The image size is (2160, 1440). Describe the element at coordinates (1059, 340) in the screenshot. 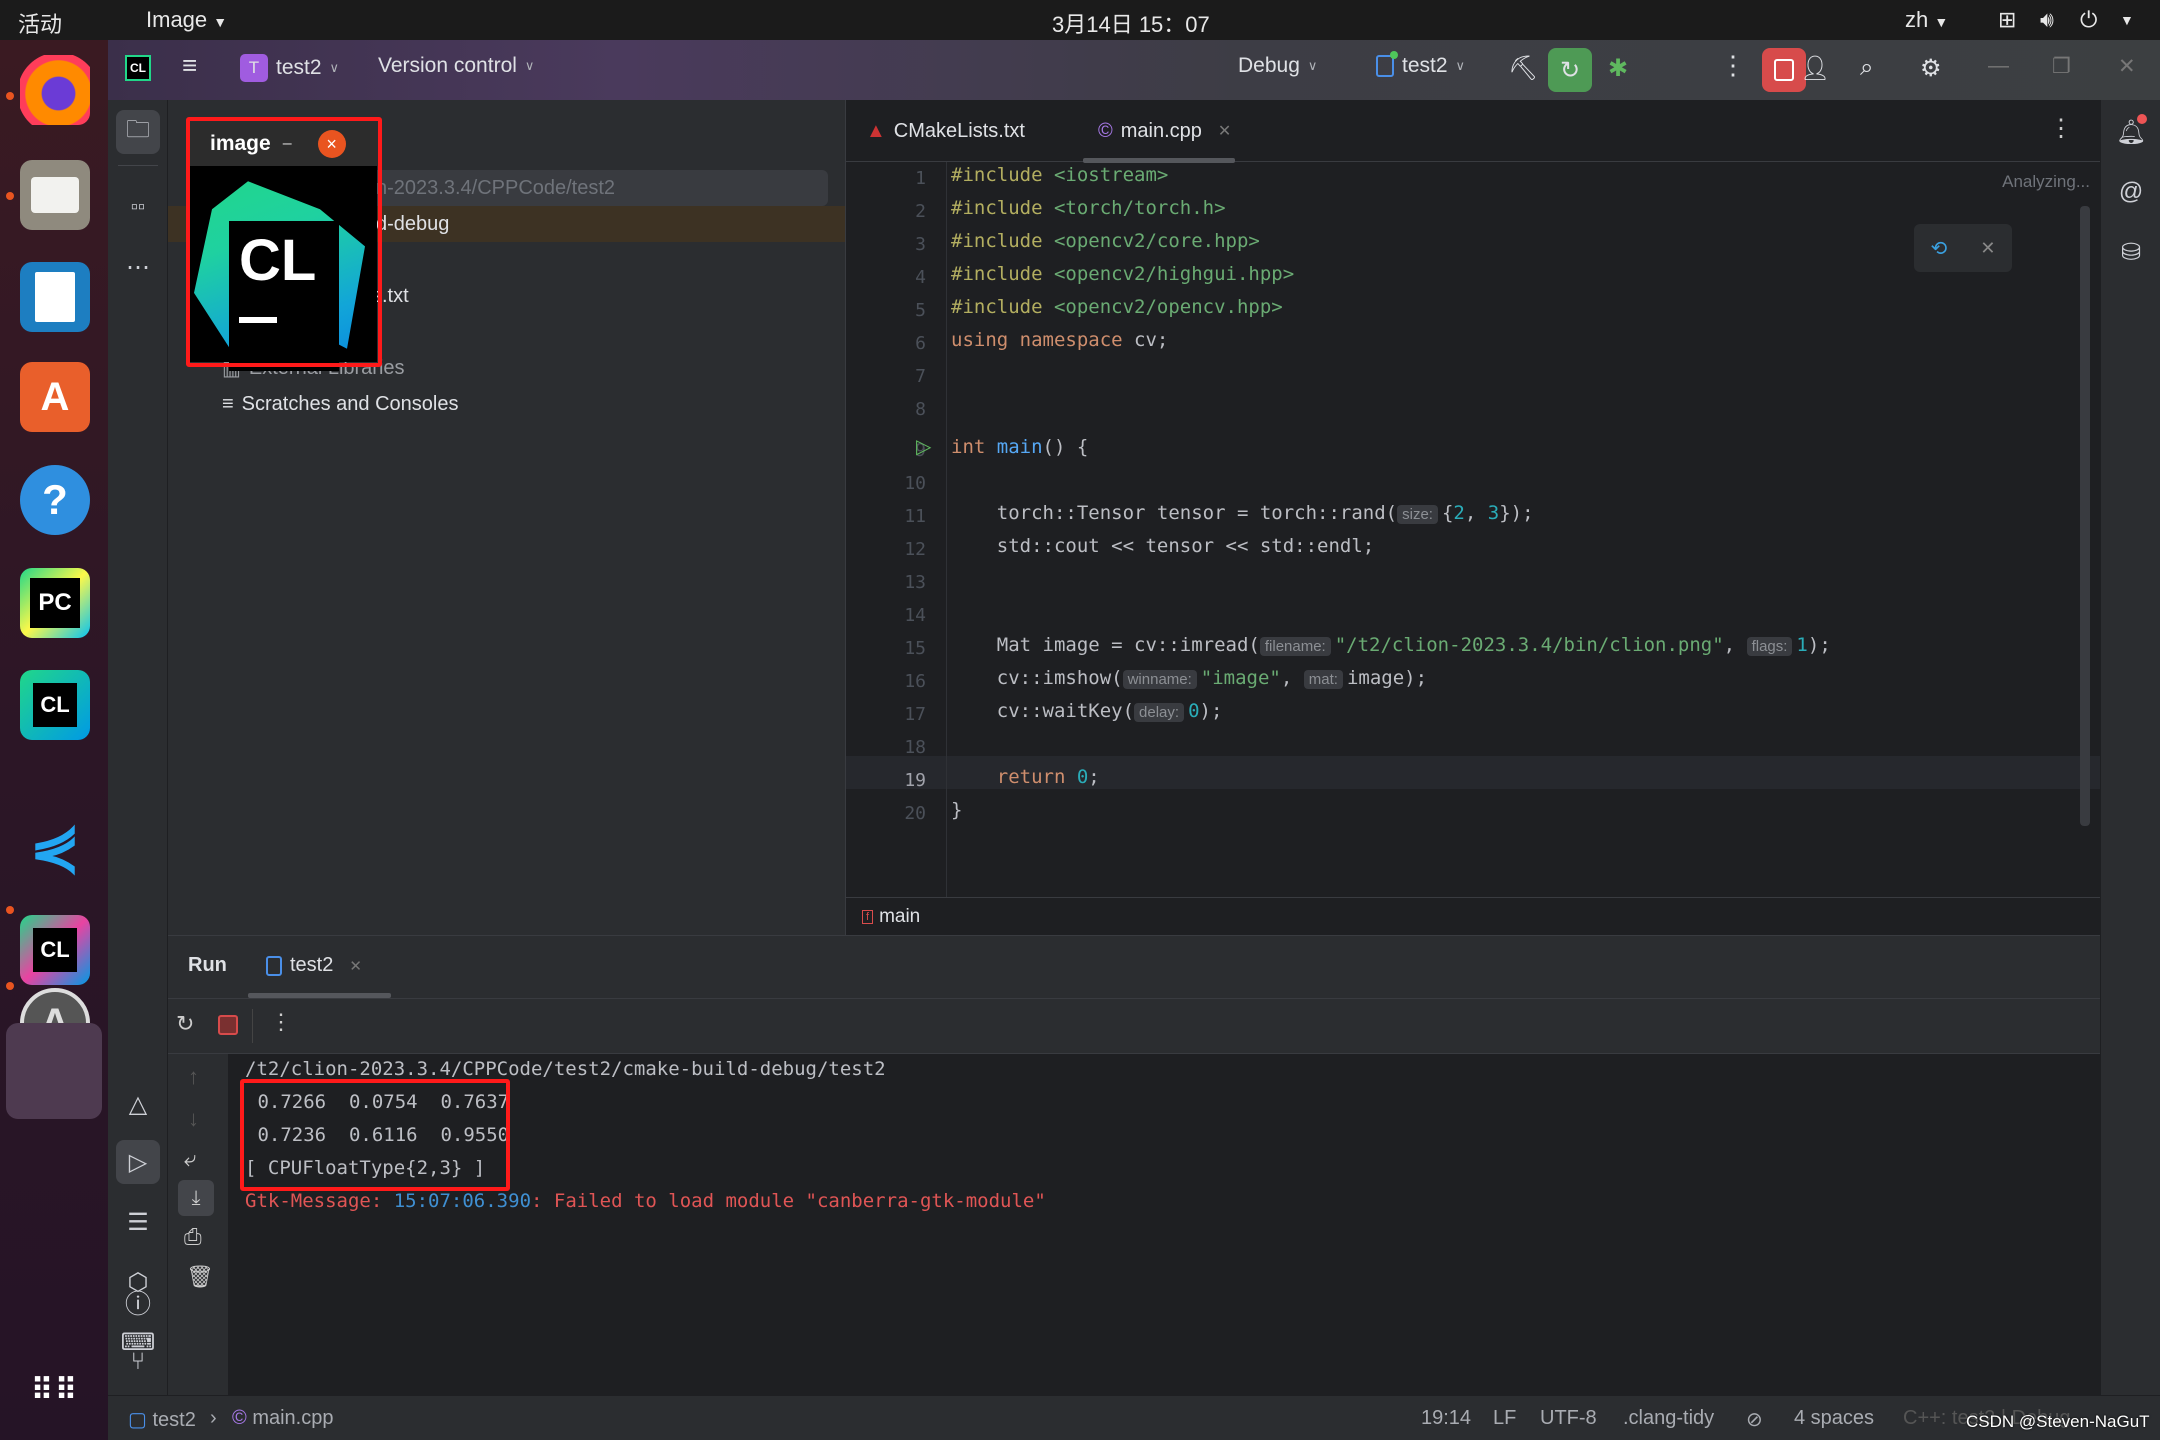

I see `code-line: using namespace cv;` at that location.